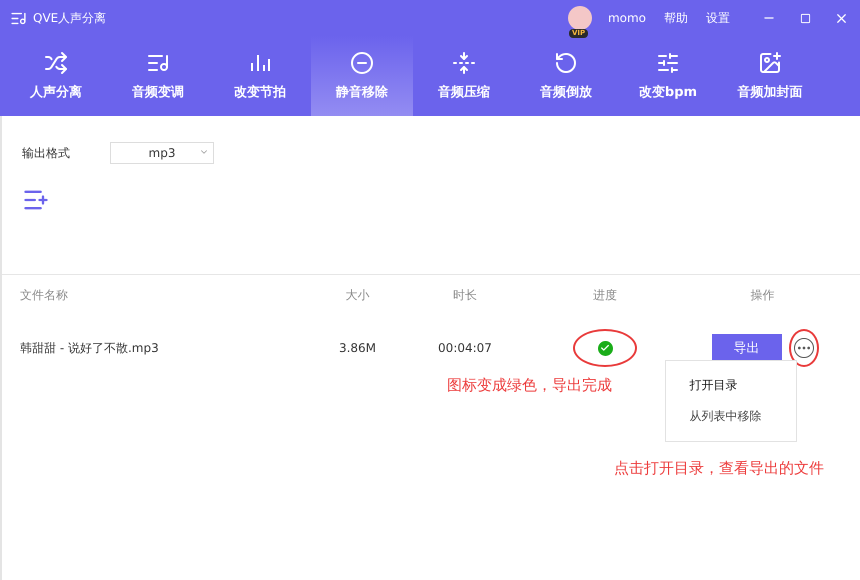 Image resolution: width=860 pixels, height=580 pixels. What do you see at coordinates (566, 63) in the screenshot?
I see `rotate-icon` at bounding box center [566, 63].